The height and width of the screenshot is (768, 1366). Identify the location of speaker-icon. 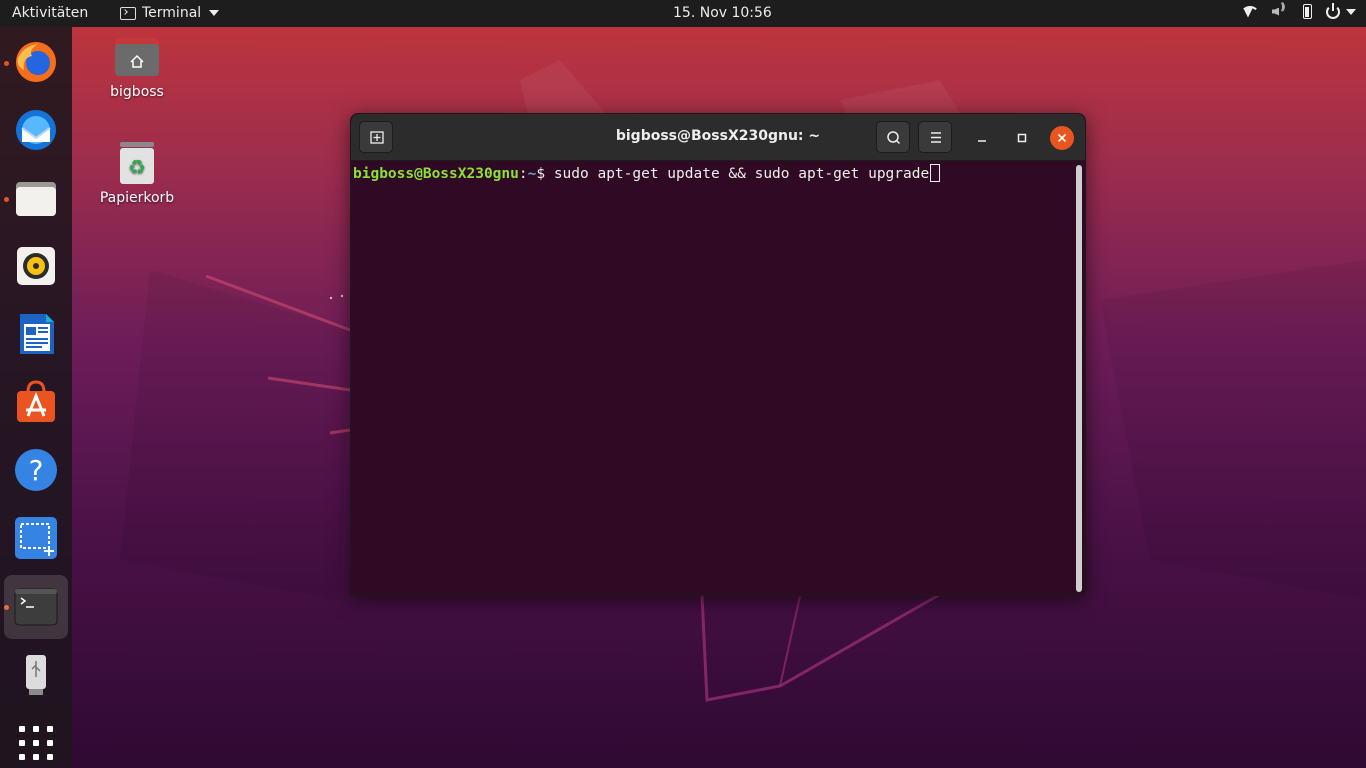
(36, 266).